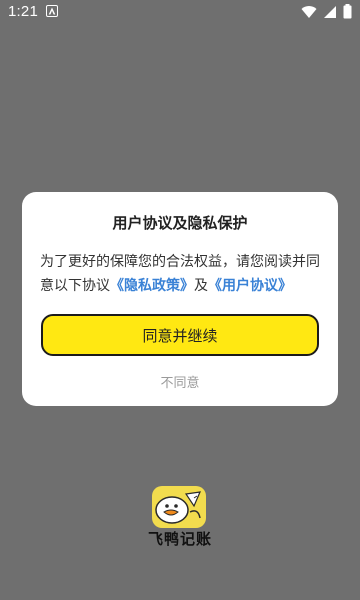 This screenshot has width=360, height=600. Describe the element at coordinates (201, 286) in the screenshot. I see `dialog-connector-text: 及` at that location.